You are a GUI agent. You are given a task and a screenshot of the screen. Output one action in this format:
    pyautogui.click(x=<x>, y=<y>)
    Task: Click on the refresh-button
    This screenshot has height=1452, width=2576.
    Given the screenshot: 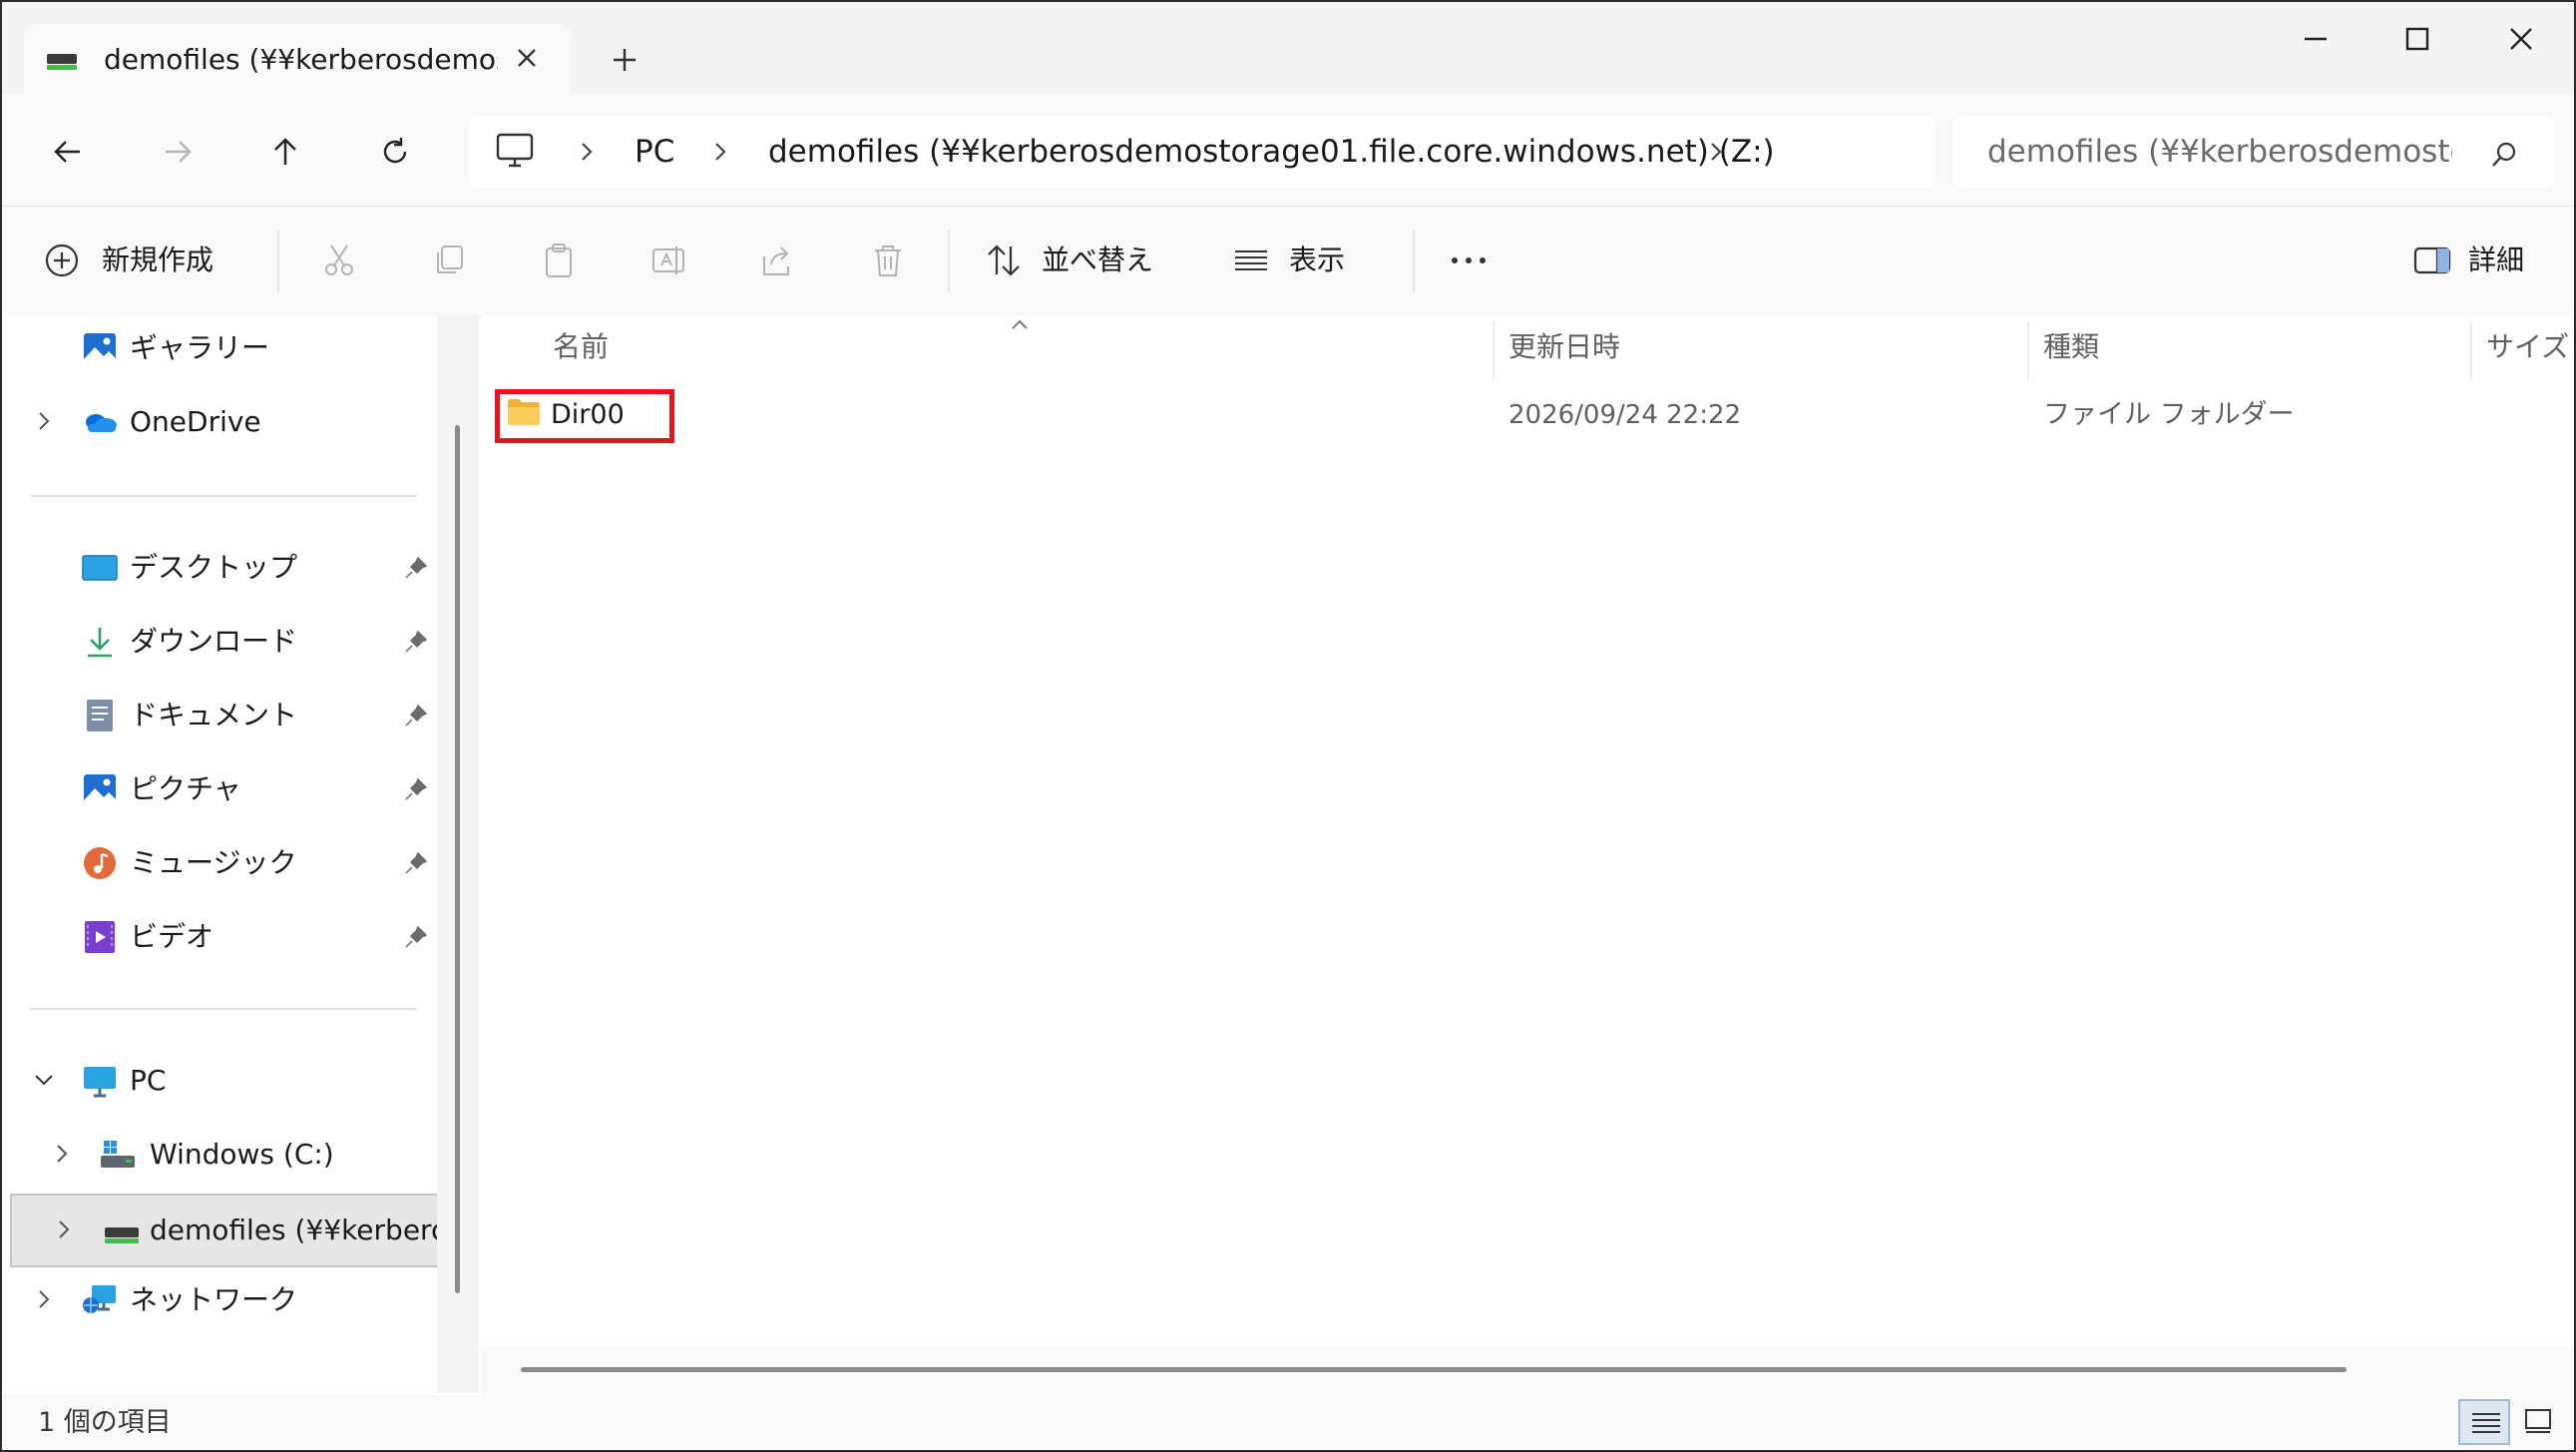 What is the action you would take?
    pyautogui.click(x=395, y=152)
    